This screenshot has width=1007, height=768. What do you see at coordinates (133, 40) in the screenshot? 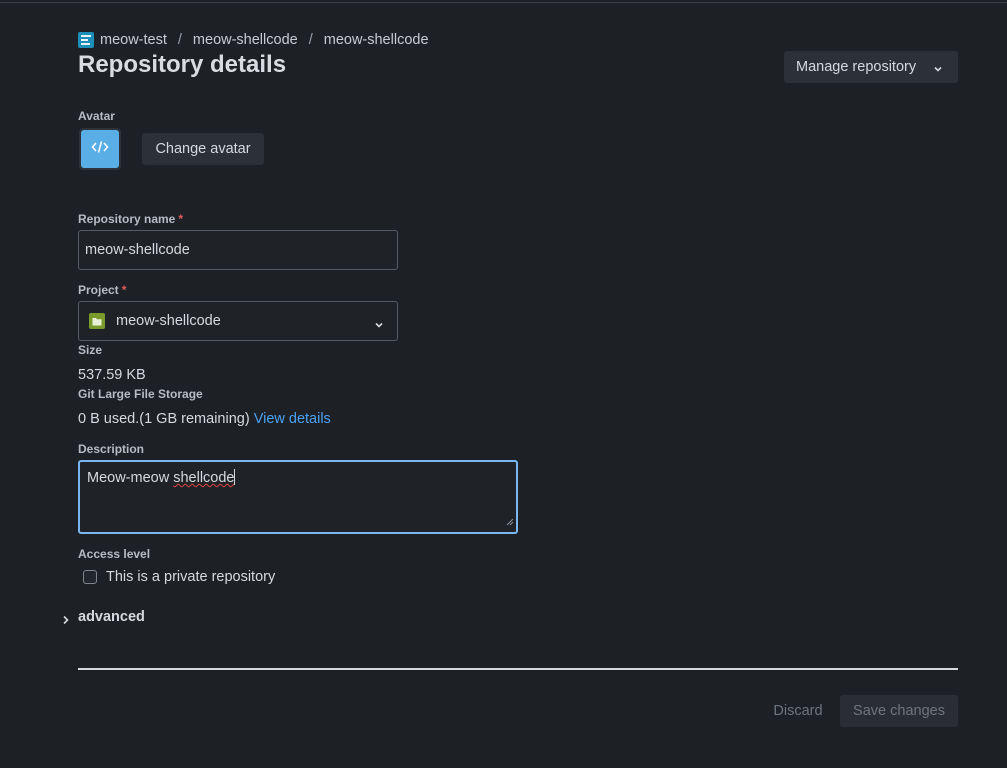
I see `breadcrumb-org: meow-test` at bounding box center [133, 40].